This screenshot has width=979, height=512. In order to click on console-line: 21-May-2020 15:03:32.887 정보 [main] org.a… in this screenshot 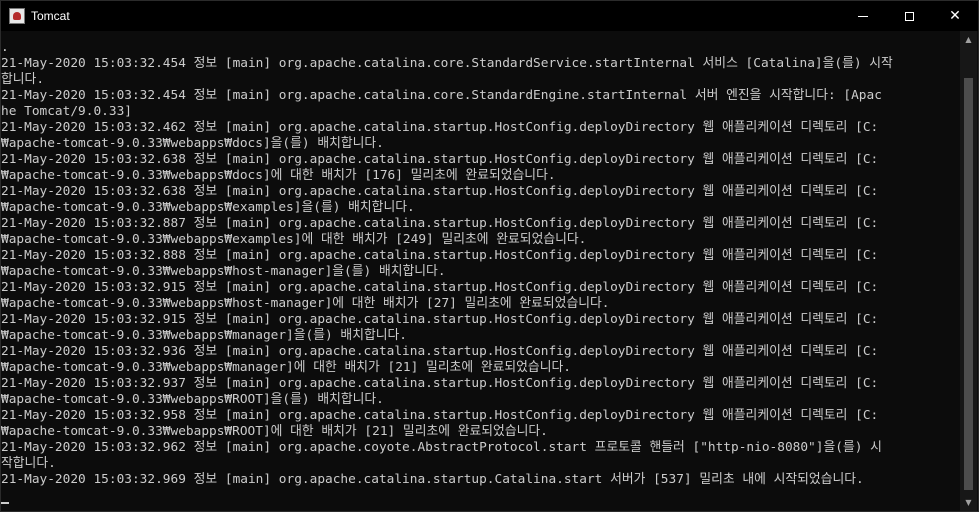, I will do `click(440, 223)`.